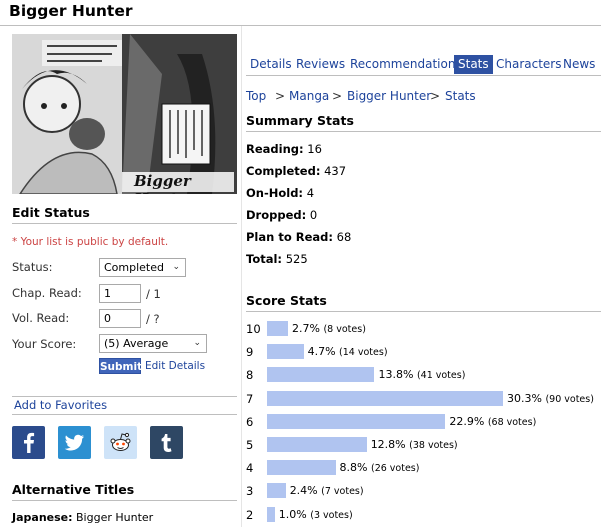  I want to click on summary-stat-key: Reading:, so click(275, 149).